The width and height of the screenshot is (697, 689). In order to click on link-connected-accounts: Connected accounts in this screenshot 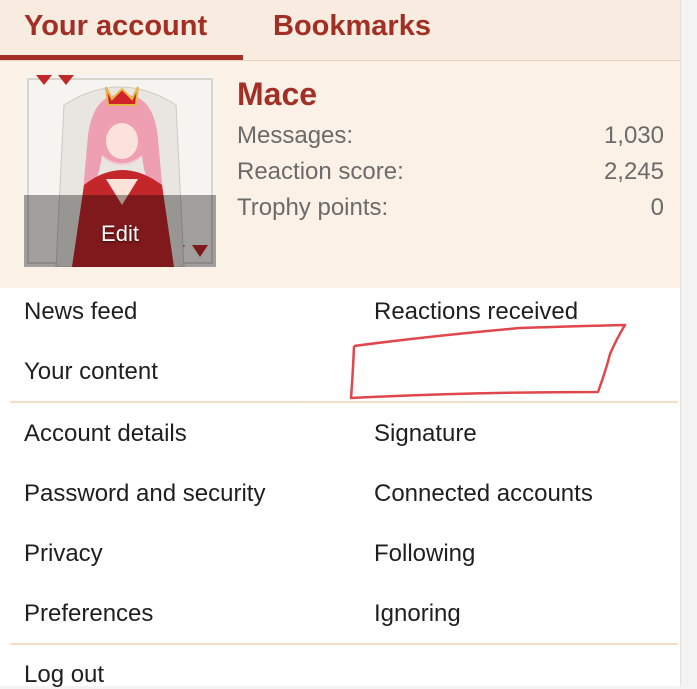, I will do `click(483, 494)`.